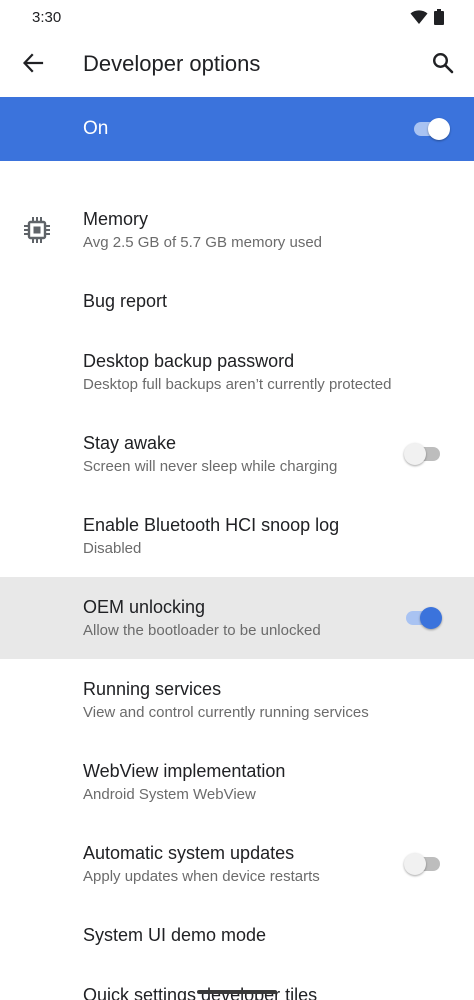 This screenshot has width=474, height=1000. I want to click on app-bar: Developer options, so click(237, 65).